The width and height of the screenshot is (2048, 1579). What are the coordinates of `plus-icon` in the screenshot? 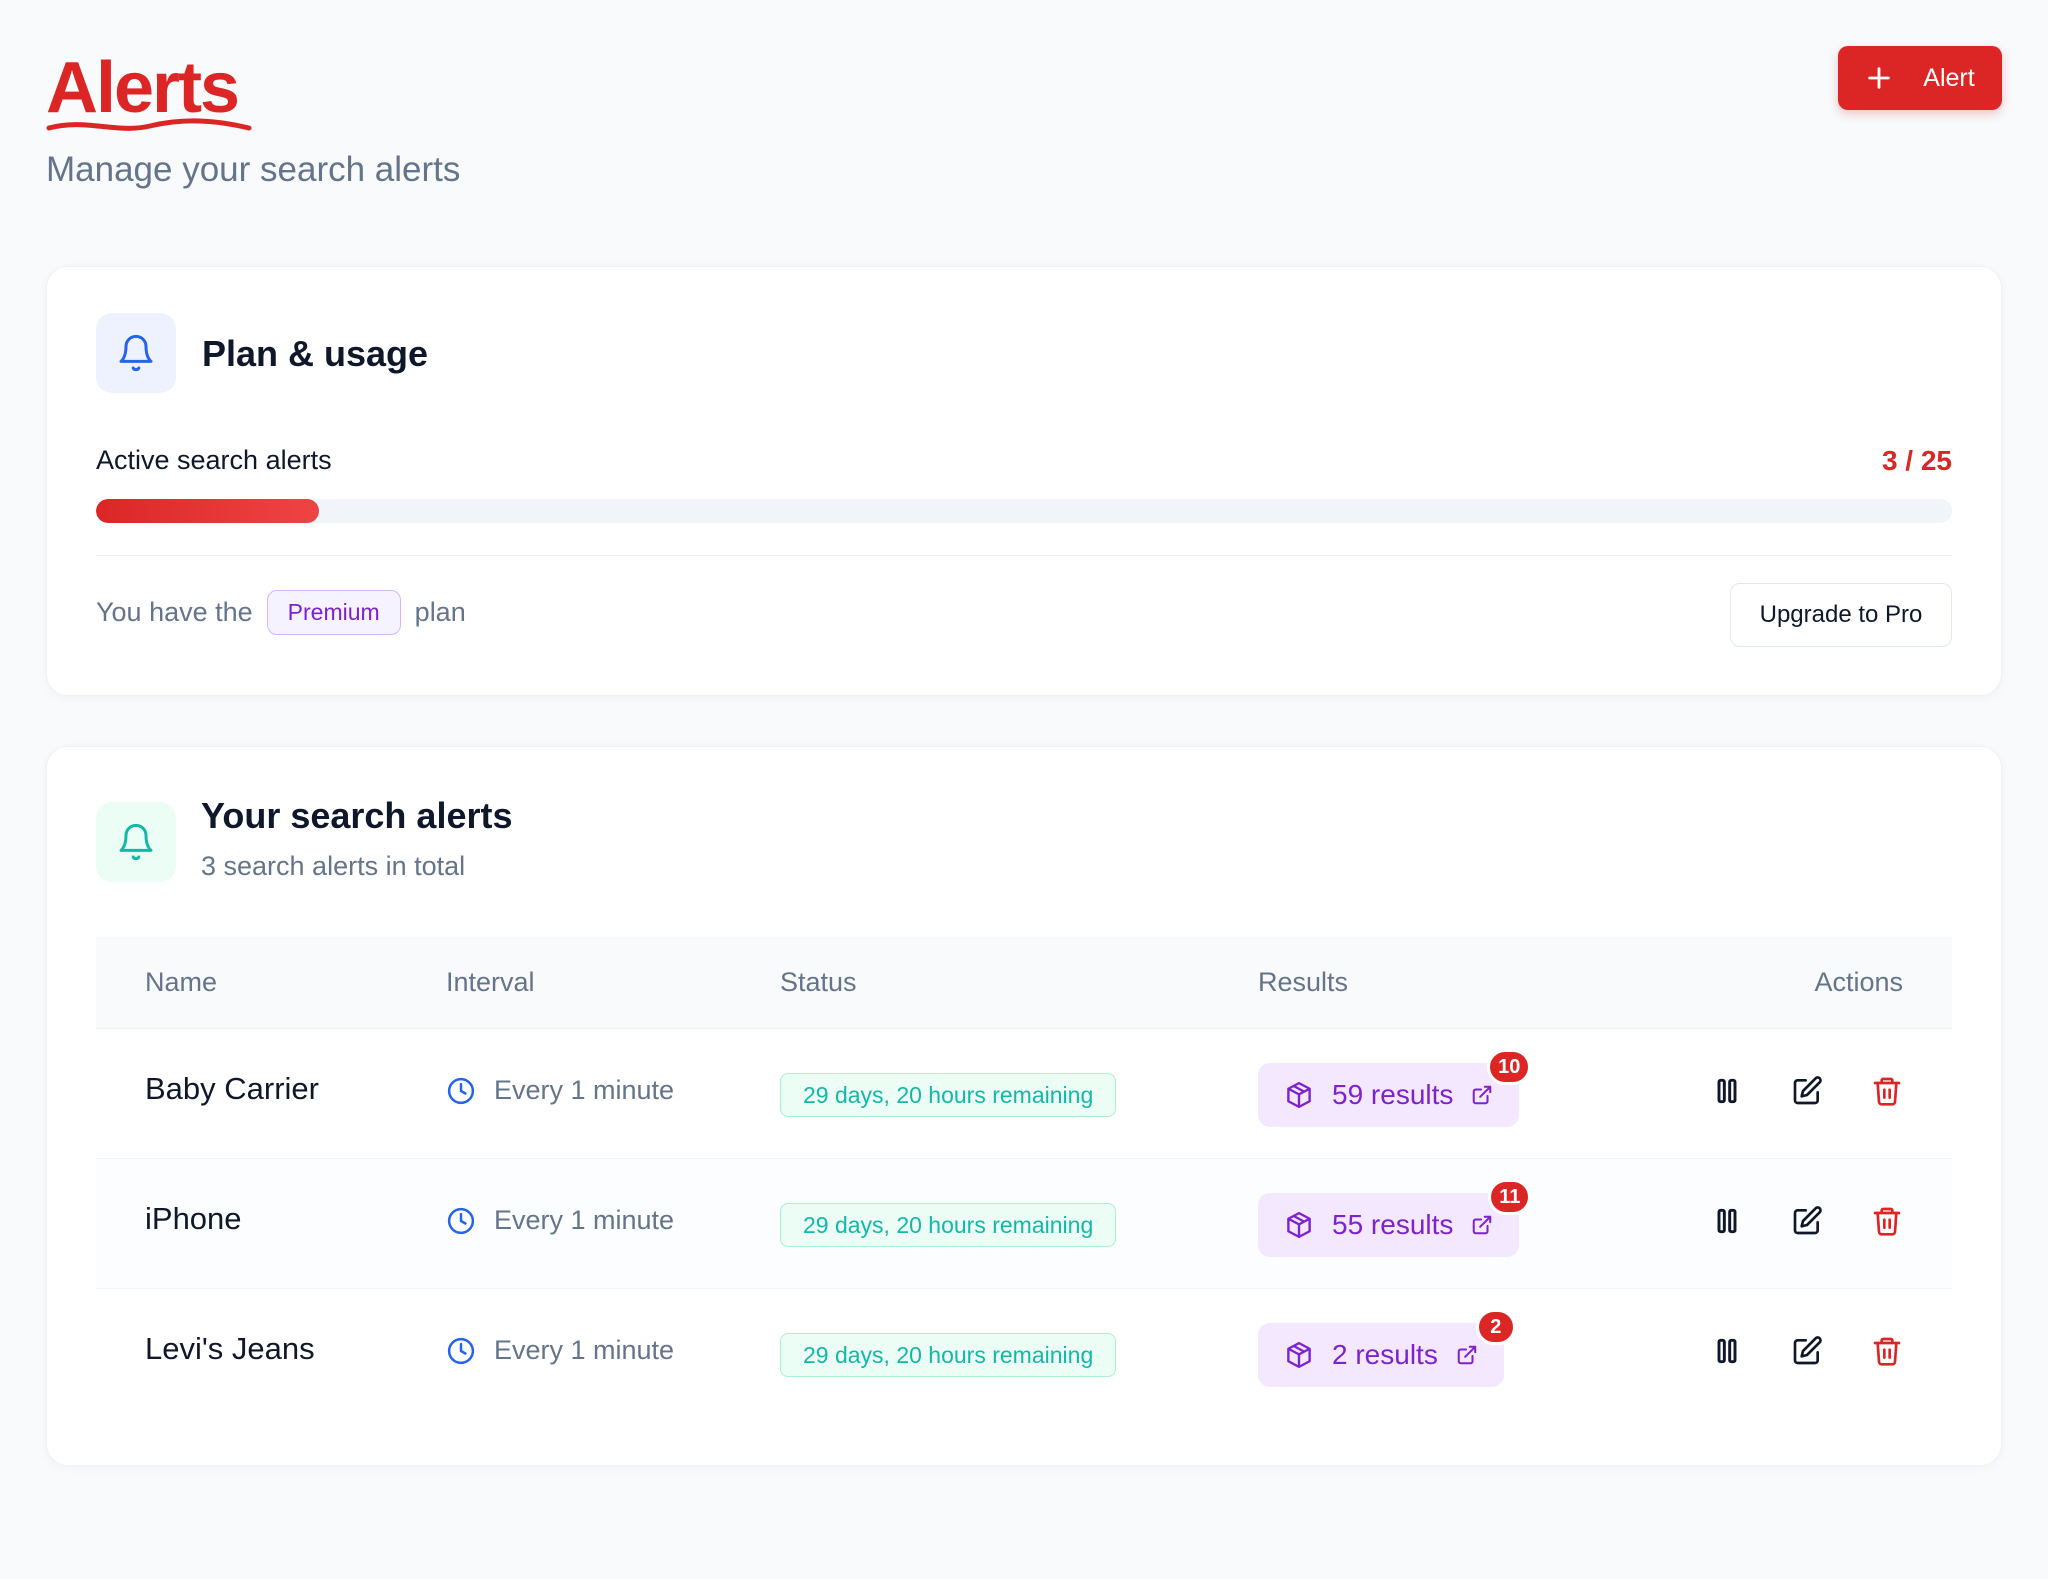 It's located at (1879, 78).